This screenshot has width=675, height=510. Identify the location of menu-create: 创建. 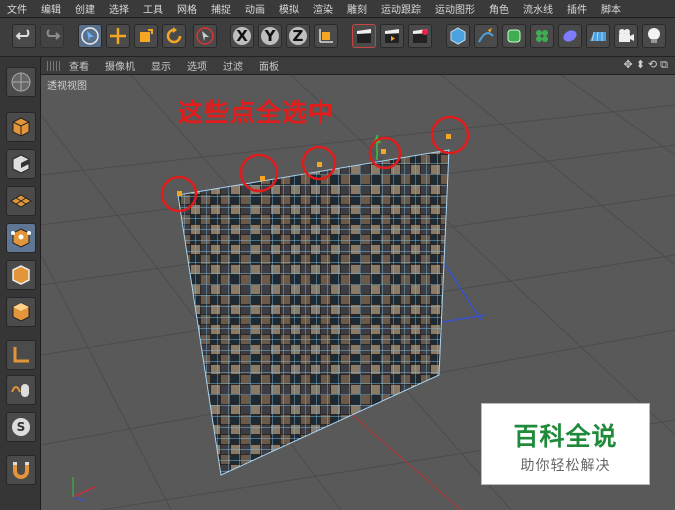
(85, 8).